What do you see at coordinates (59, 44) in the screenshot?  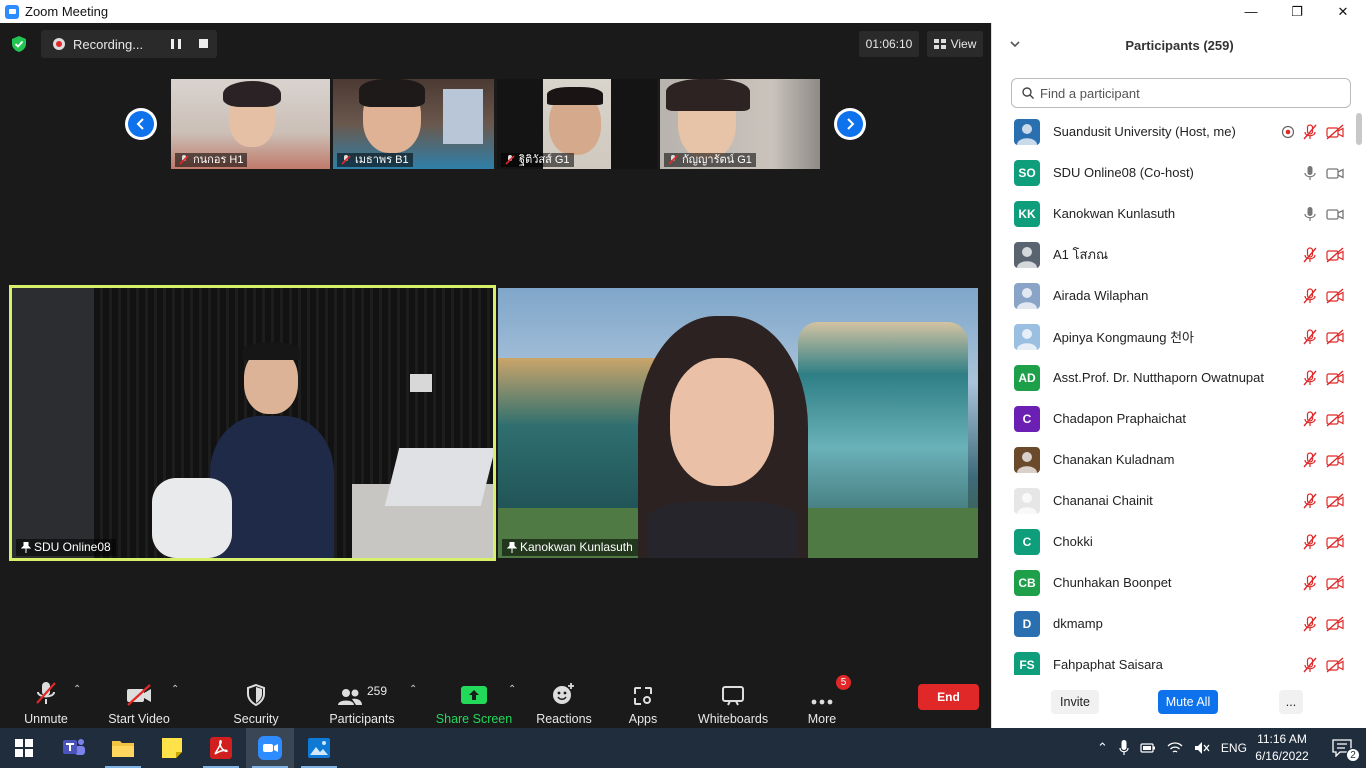 I see `recording-dot-icon` at bounding box center [59, 44].